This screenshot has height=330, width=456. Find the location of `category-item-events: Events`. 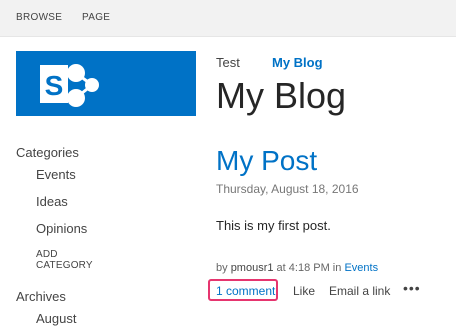

category-item-events: Events is located at coordinates (56, 174).